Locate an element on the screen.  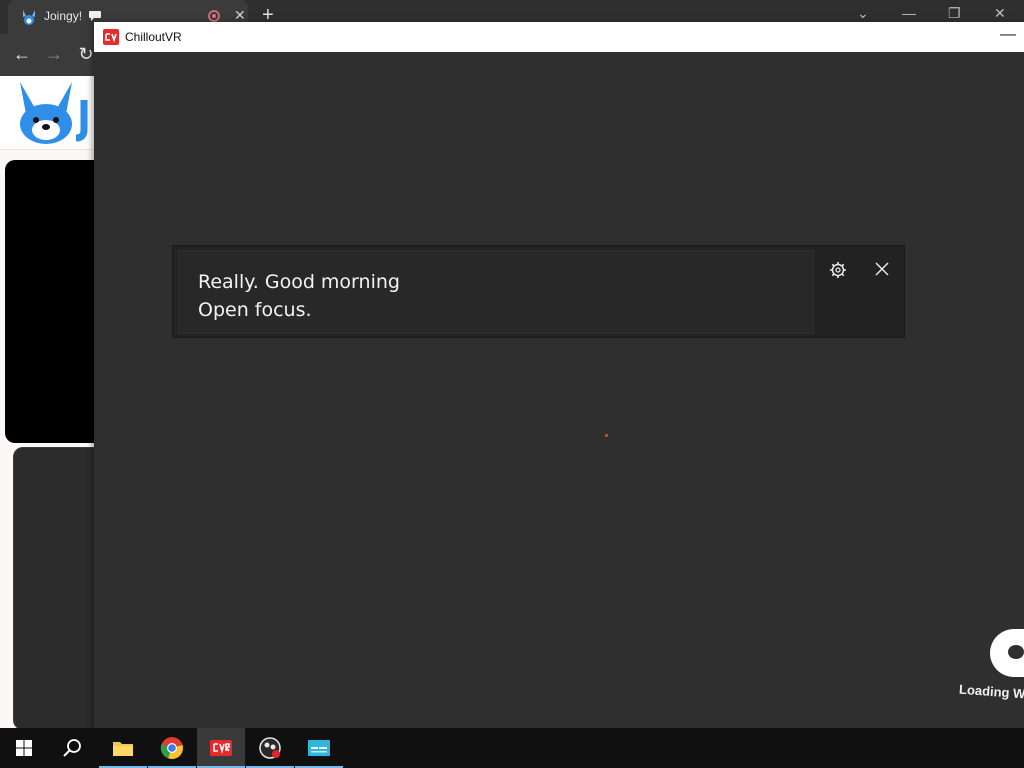
notification-body: Really. Good morning Open focus. is located at coordinates (496, 292).